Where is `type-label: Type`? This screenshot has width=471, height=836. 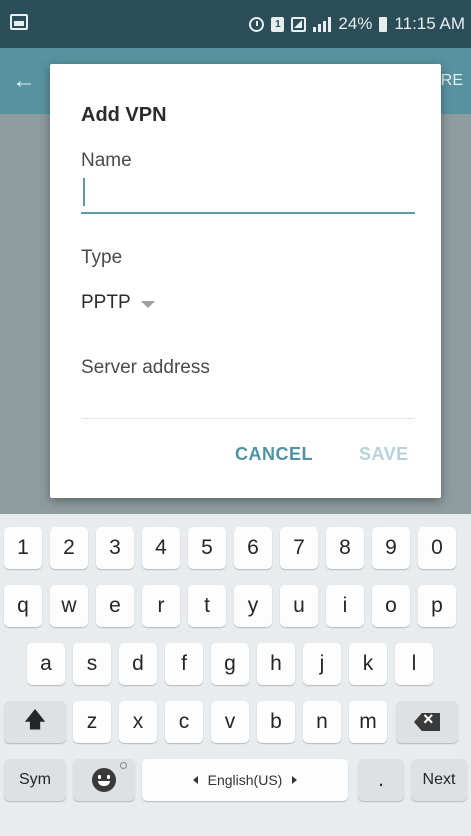 type-label: Type is located at coordinates (102, 257).